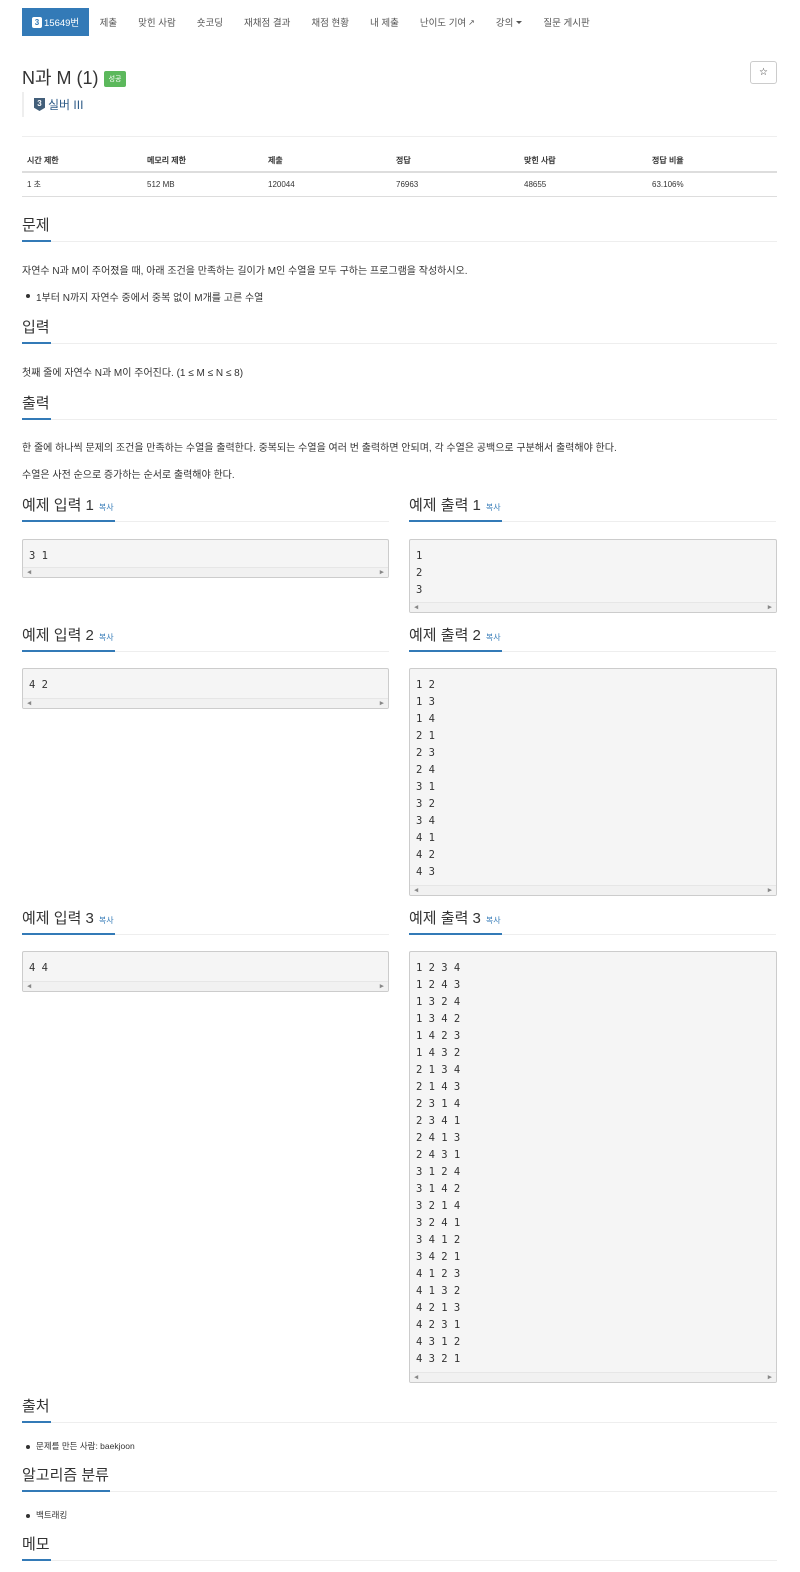 The width and height of the screenshot is (800, 1572). Describe the element at coordinates (504, 23) in the screenshot. I see `nav-item-label: 강의` at that location.